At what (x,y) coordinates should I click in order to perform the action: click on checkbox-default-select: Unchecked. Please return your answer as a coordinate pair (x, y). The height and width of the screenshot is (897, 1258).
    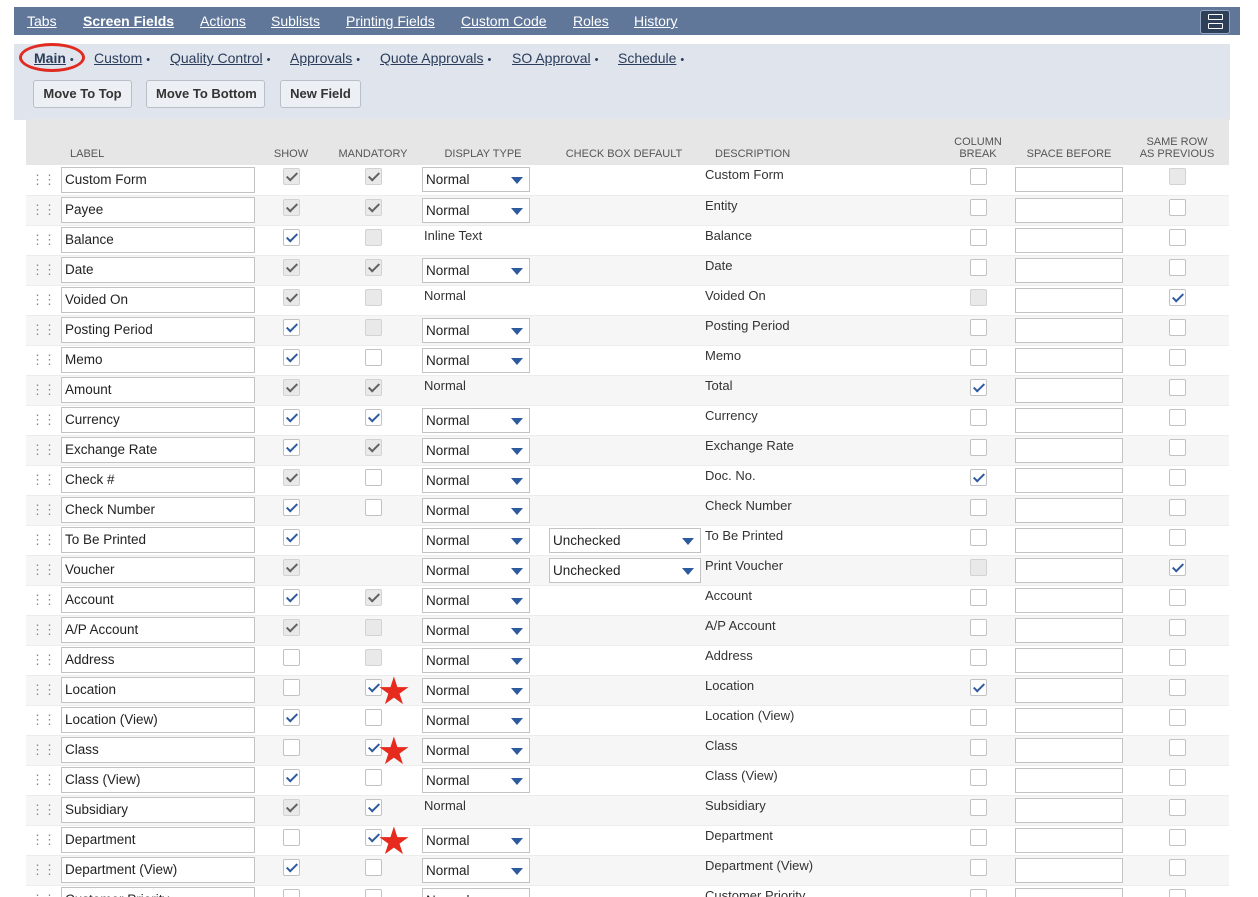
    Looking at the image, I should click on (625, 540).